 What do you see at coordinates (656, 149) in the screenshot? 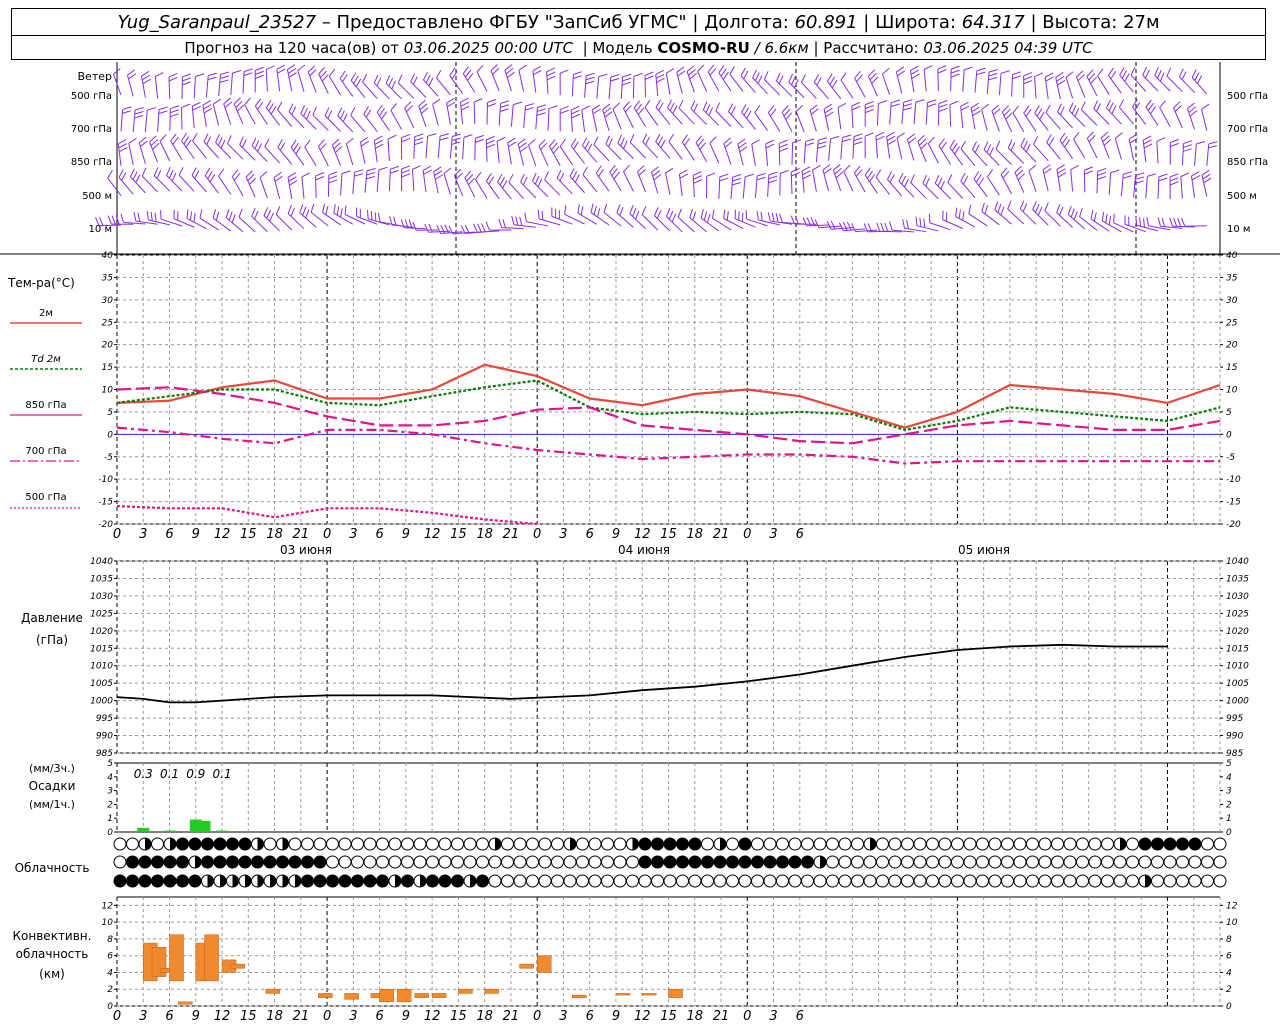
I see `wind-barbs` at bounding box center [656, 149].